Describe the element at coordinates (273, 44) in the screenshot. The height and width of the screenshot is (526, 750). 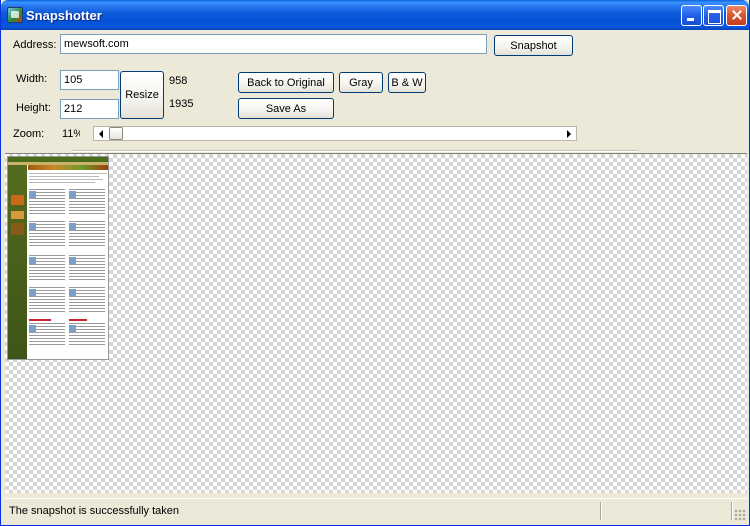
I see `address-input: mewsoft.com` at that location.